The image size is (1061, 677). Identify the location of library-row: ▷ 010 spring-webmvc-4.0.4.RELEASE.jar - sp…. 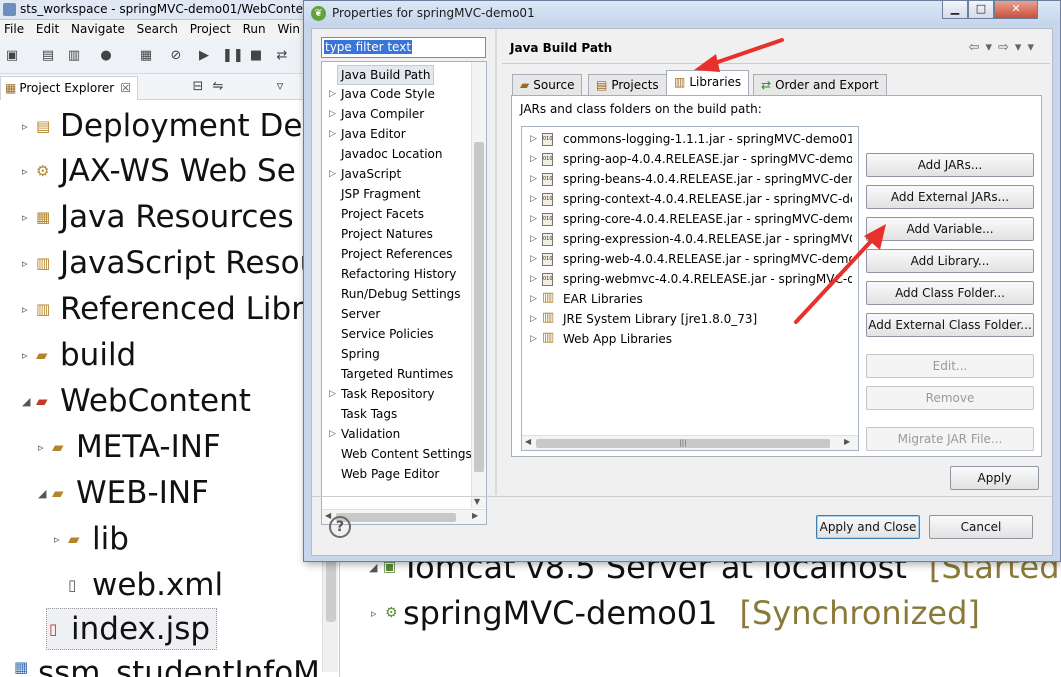
(687, 279).